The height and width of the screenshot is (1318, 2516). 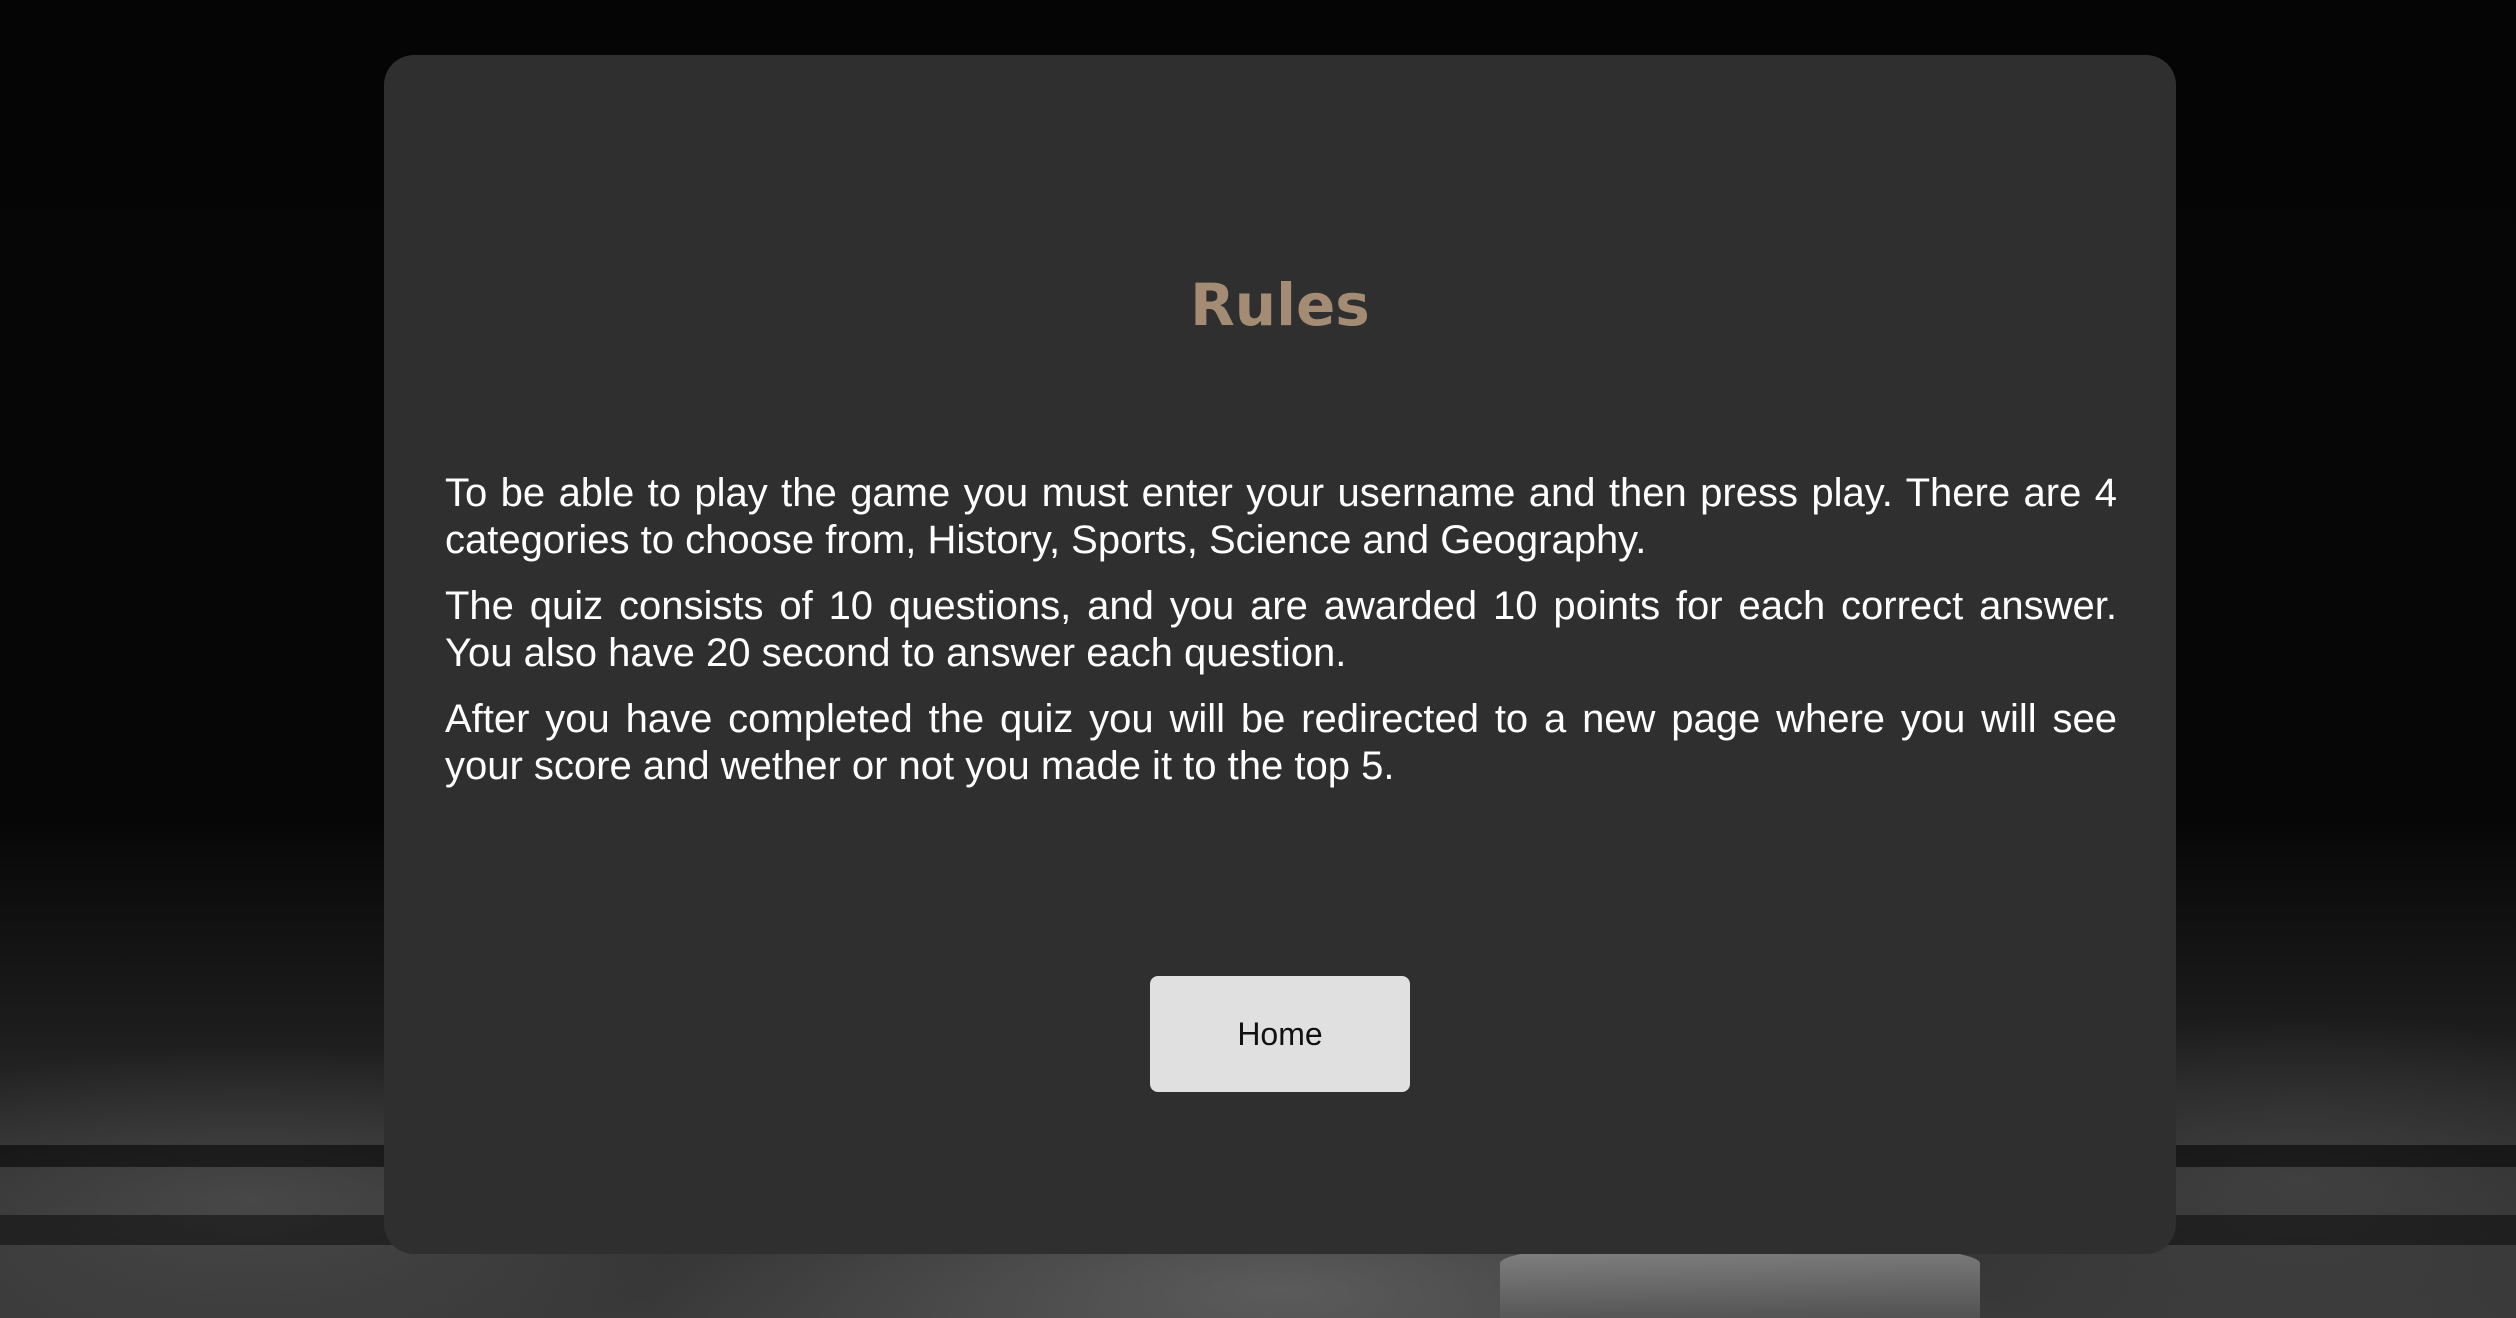 What do you see at coordinates (1280, 1034) in the screenshot?
I see `home-button: Home` at bounding box center [1280, 1034].